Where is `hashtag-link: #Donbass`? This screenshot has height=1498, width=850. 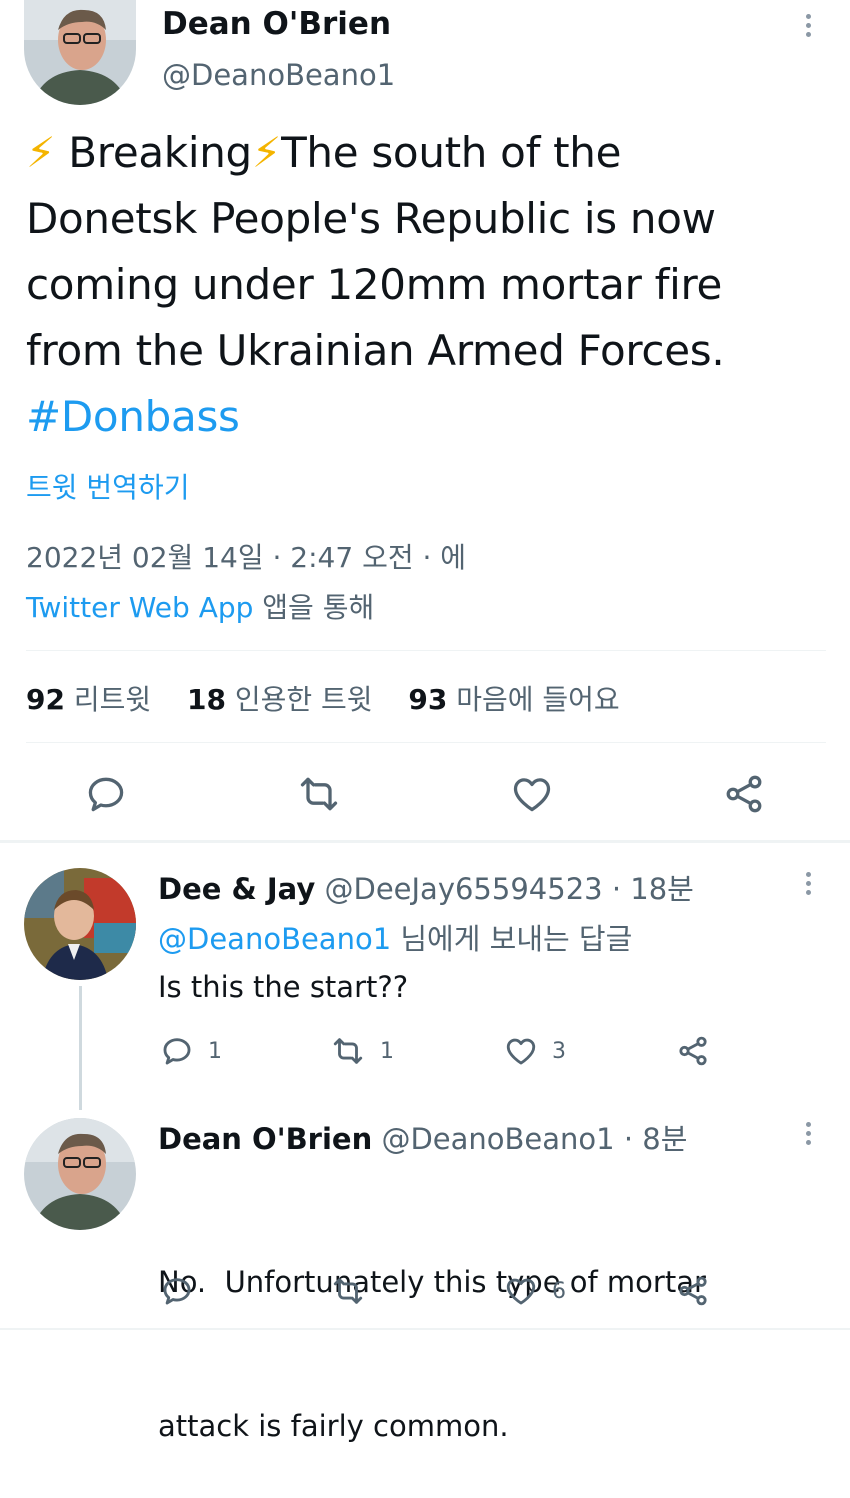
hashtag-link: #Donbass is located at coordinates (431, 417).